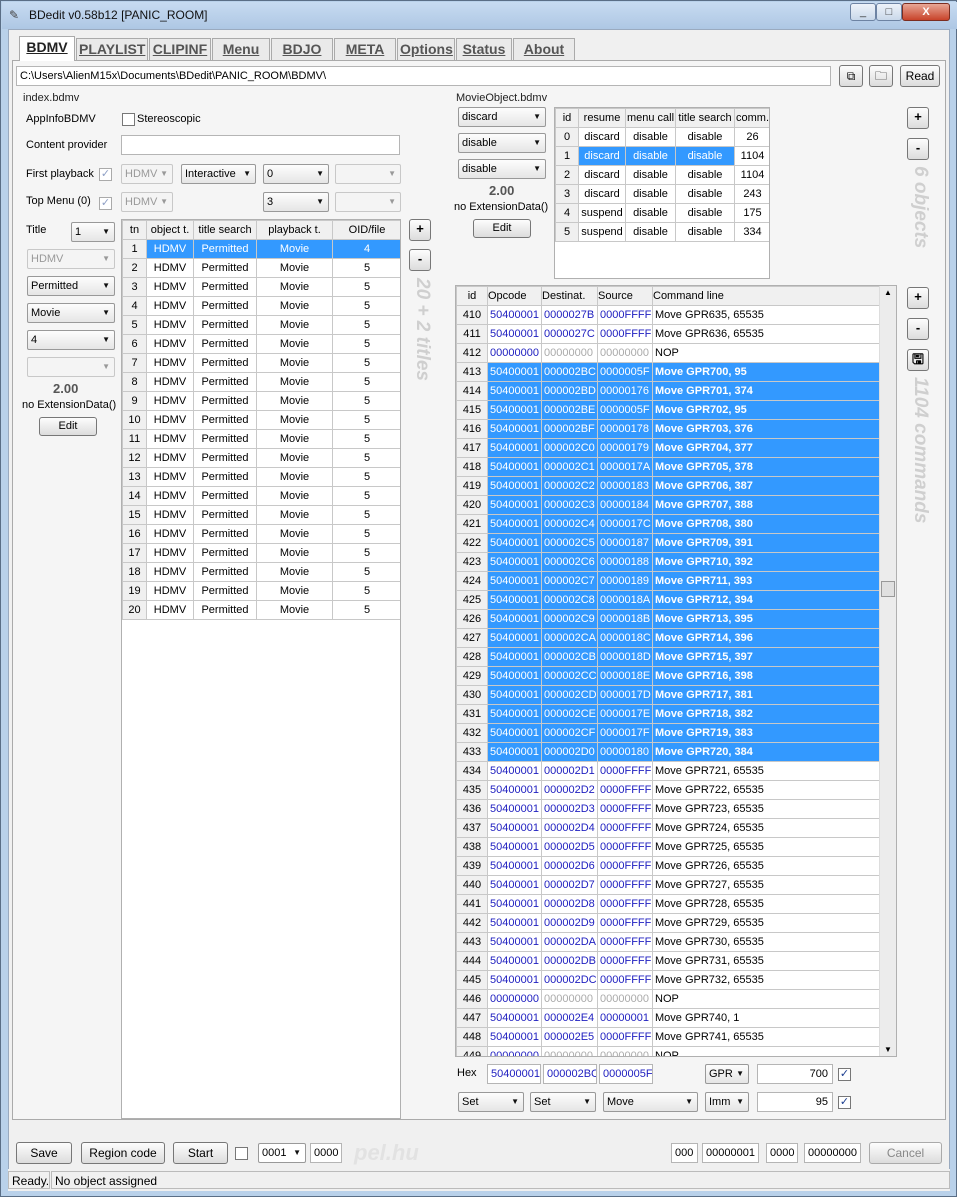  Describe the element at coordinates (668, 353) in the screenshot. I see `command-row: 412 00000000 00000000 00000000 NOP` at that location.